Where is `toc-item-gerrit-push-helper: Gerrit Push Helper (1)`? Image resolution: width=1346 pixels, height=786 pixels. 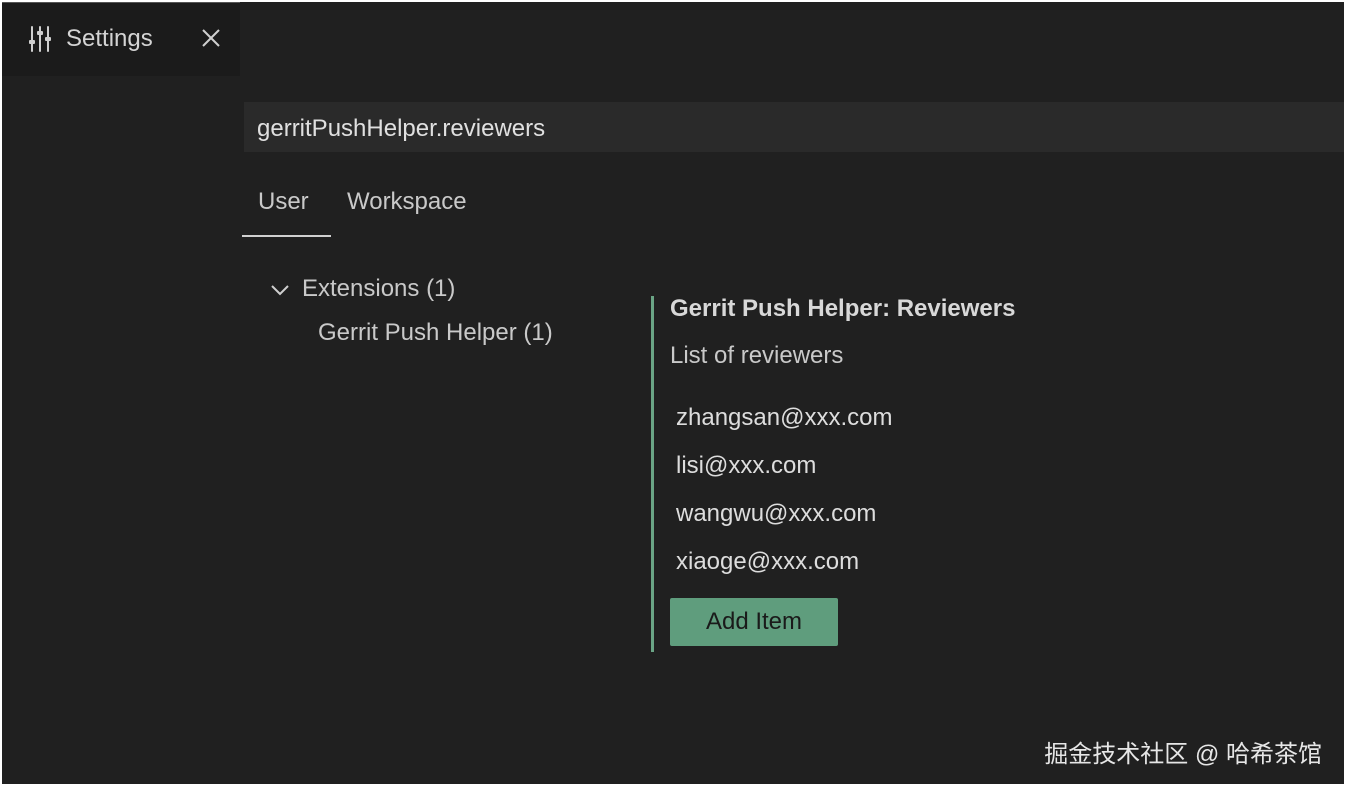 toc-item-gerrit-push-helper: Gerrit Push Helper (1) is located at coordinates (435, 333).